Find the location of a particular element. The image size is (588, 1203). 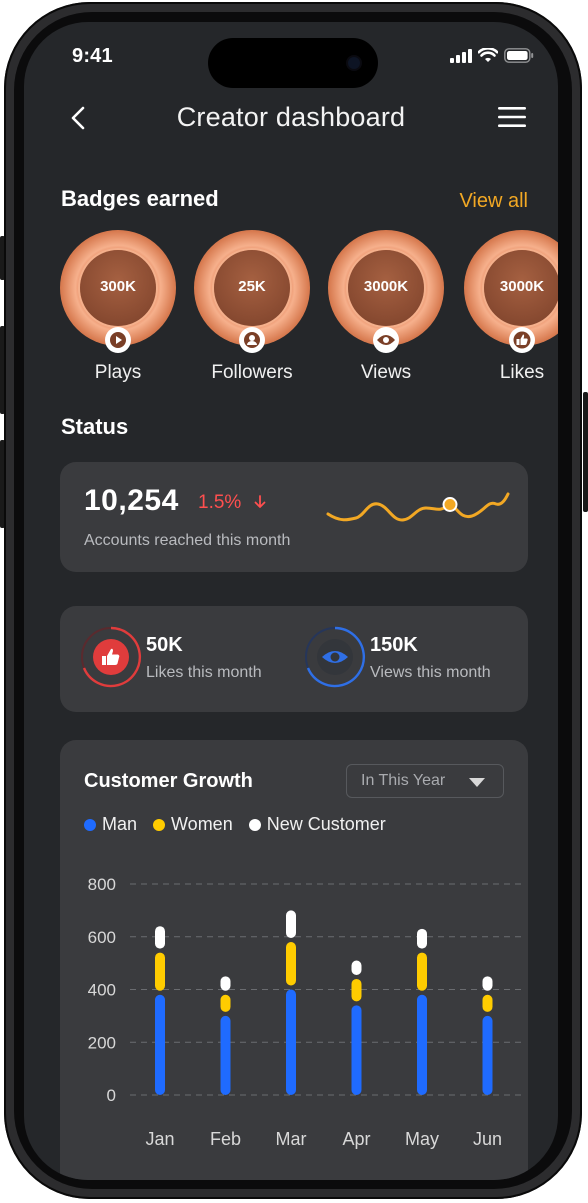

likes-label: Likes this month is located at coordinates (204, 672).